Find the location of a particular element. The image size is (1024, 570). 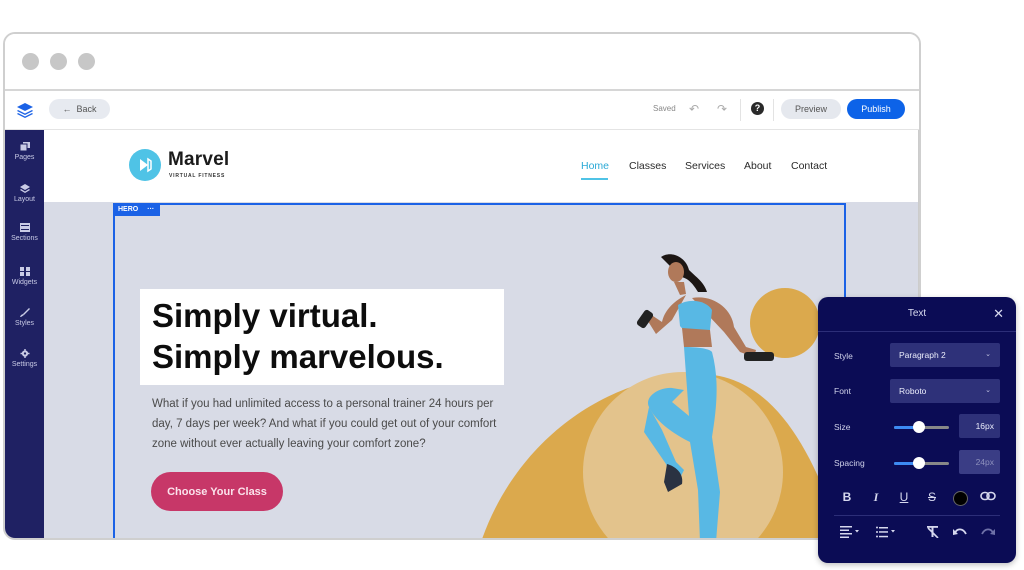

spacing-slider is located at coordinates (921, 463).